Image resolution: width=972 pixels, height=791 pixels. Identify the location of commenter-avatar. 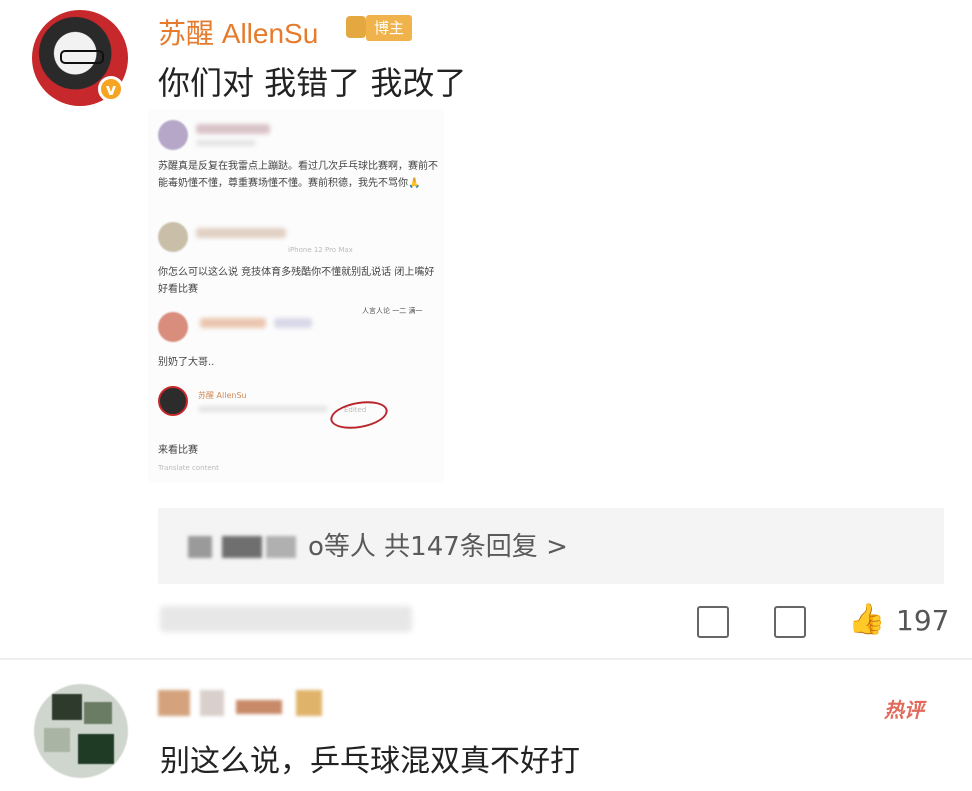
(81, 731).